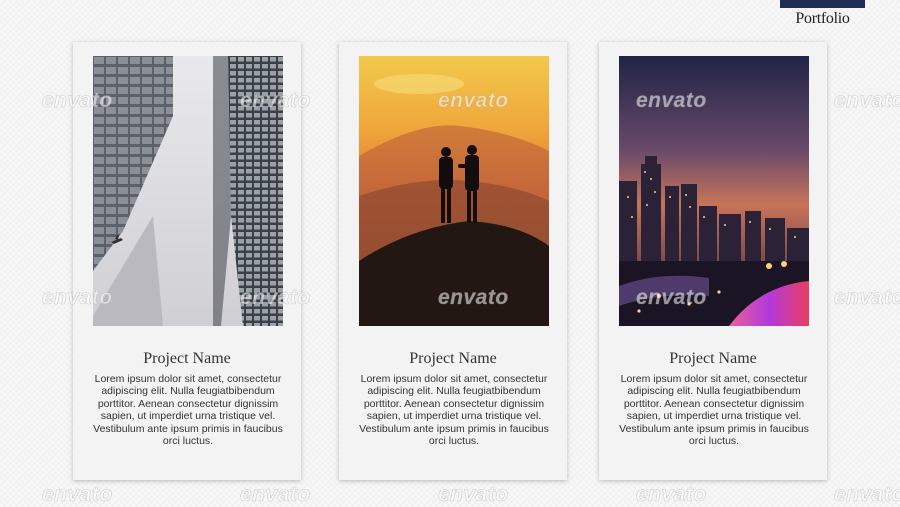  I want to click on city-night-photo, so click(714, 191).